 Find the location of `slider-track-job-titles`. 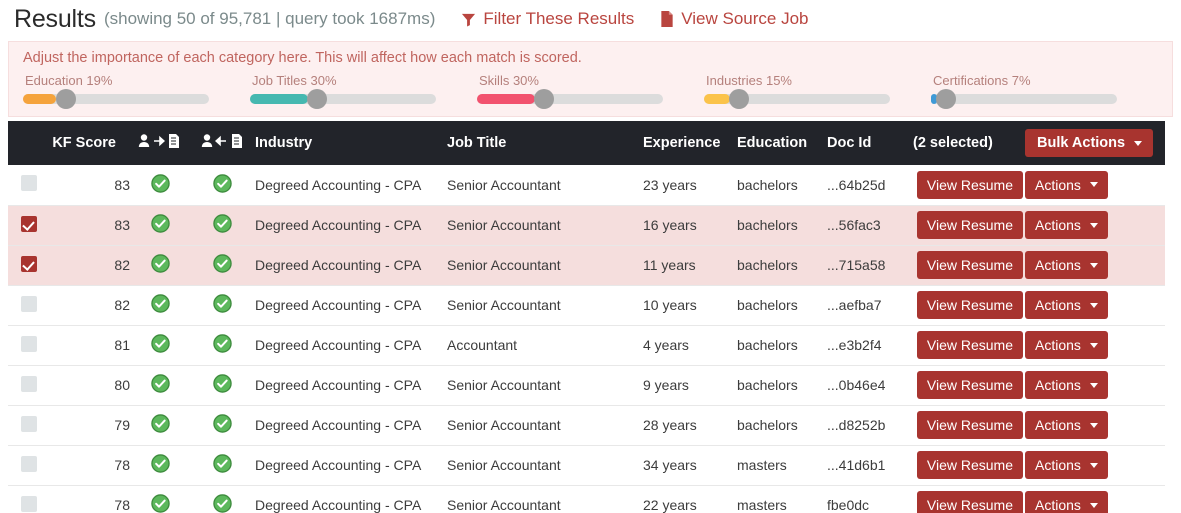

slider-track-job-titles is located at coordinates (343, 99).